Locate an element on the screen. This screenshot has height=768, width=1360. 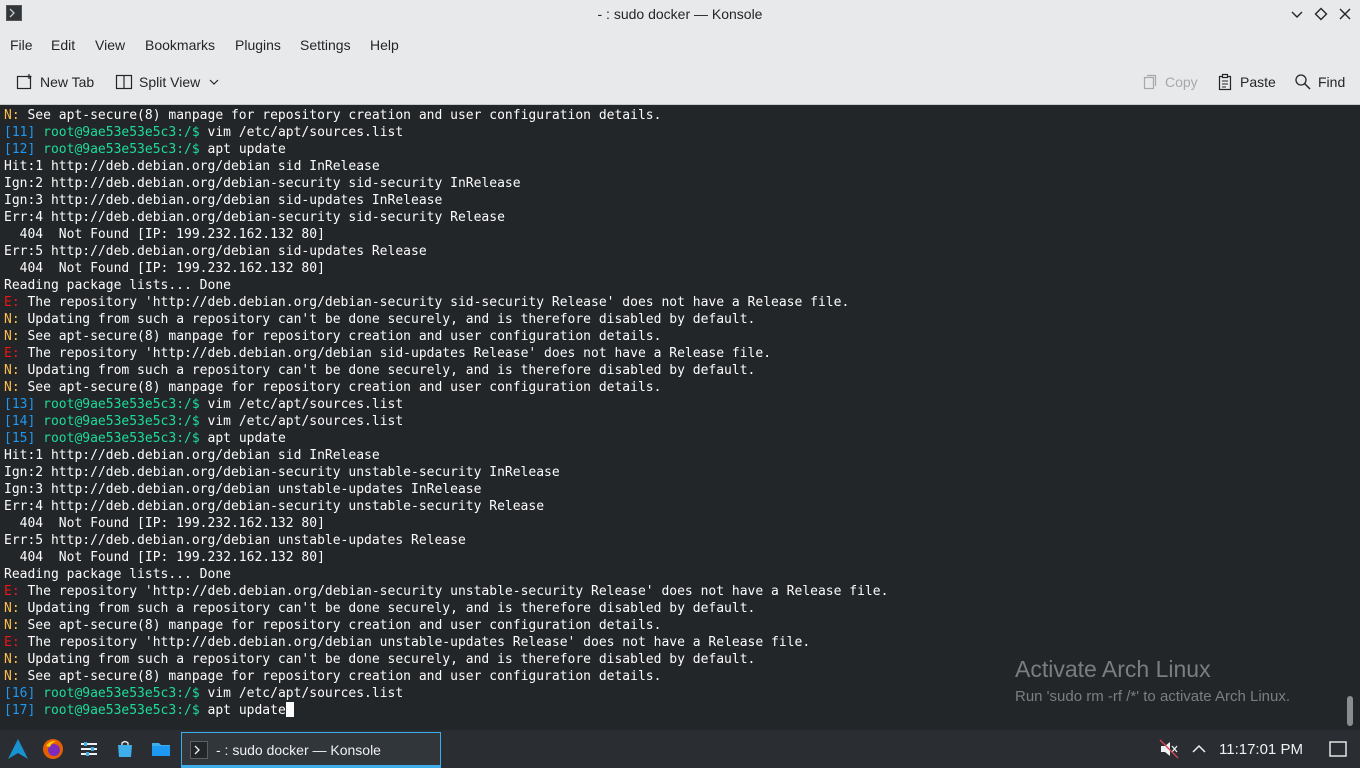
window-title: - : sudo docker — Konsole is located at coordinates (680, 14).